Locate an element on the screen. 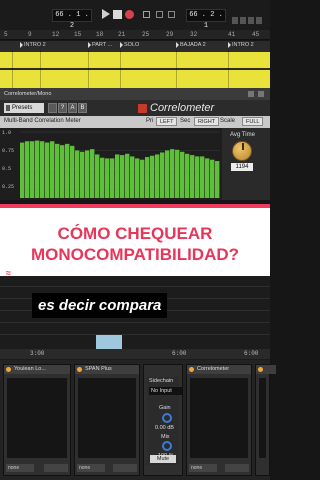 The width and height of the screenshot is (320, 480). record-icon is located at coordinates (129, 14).